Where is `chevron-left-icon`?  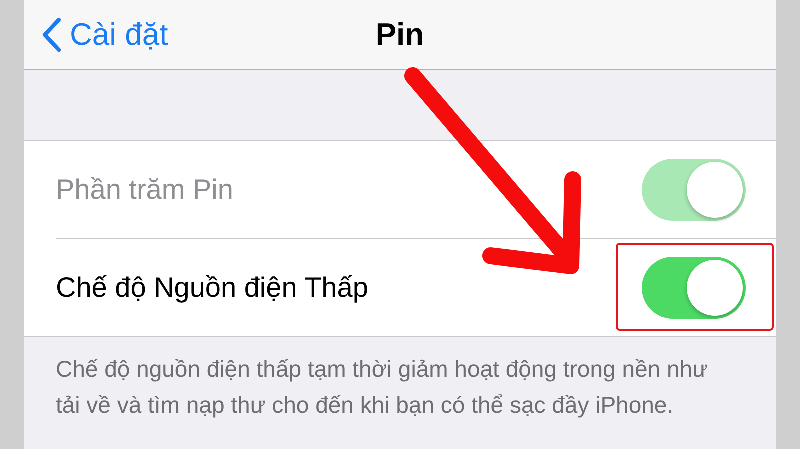
chevron-left-icon is located at coordinates (52, 34).